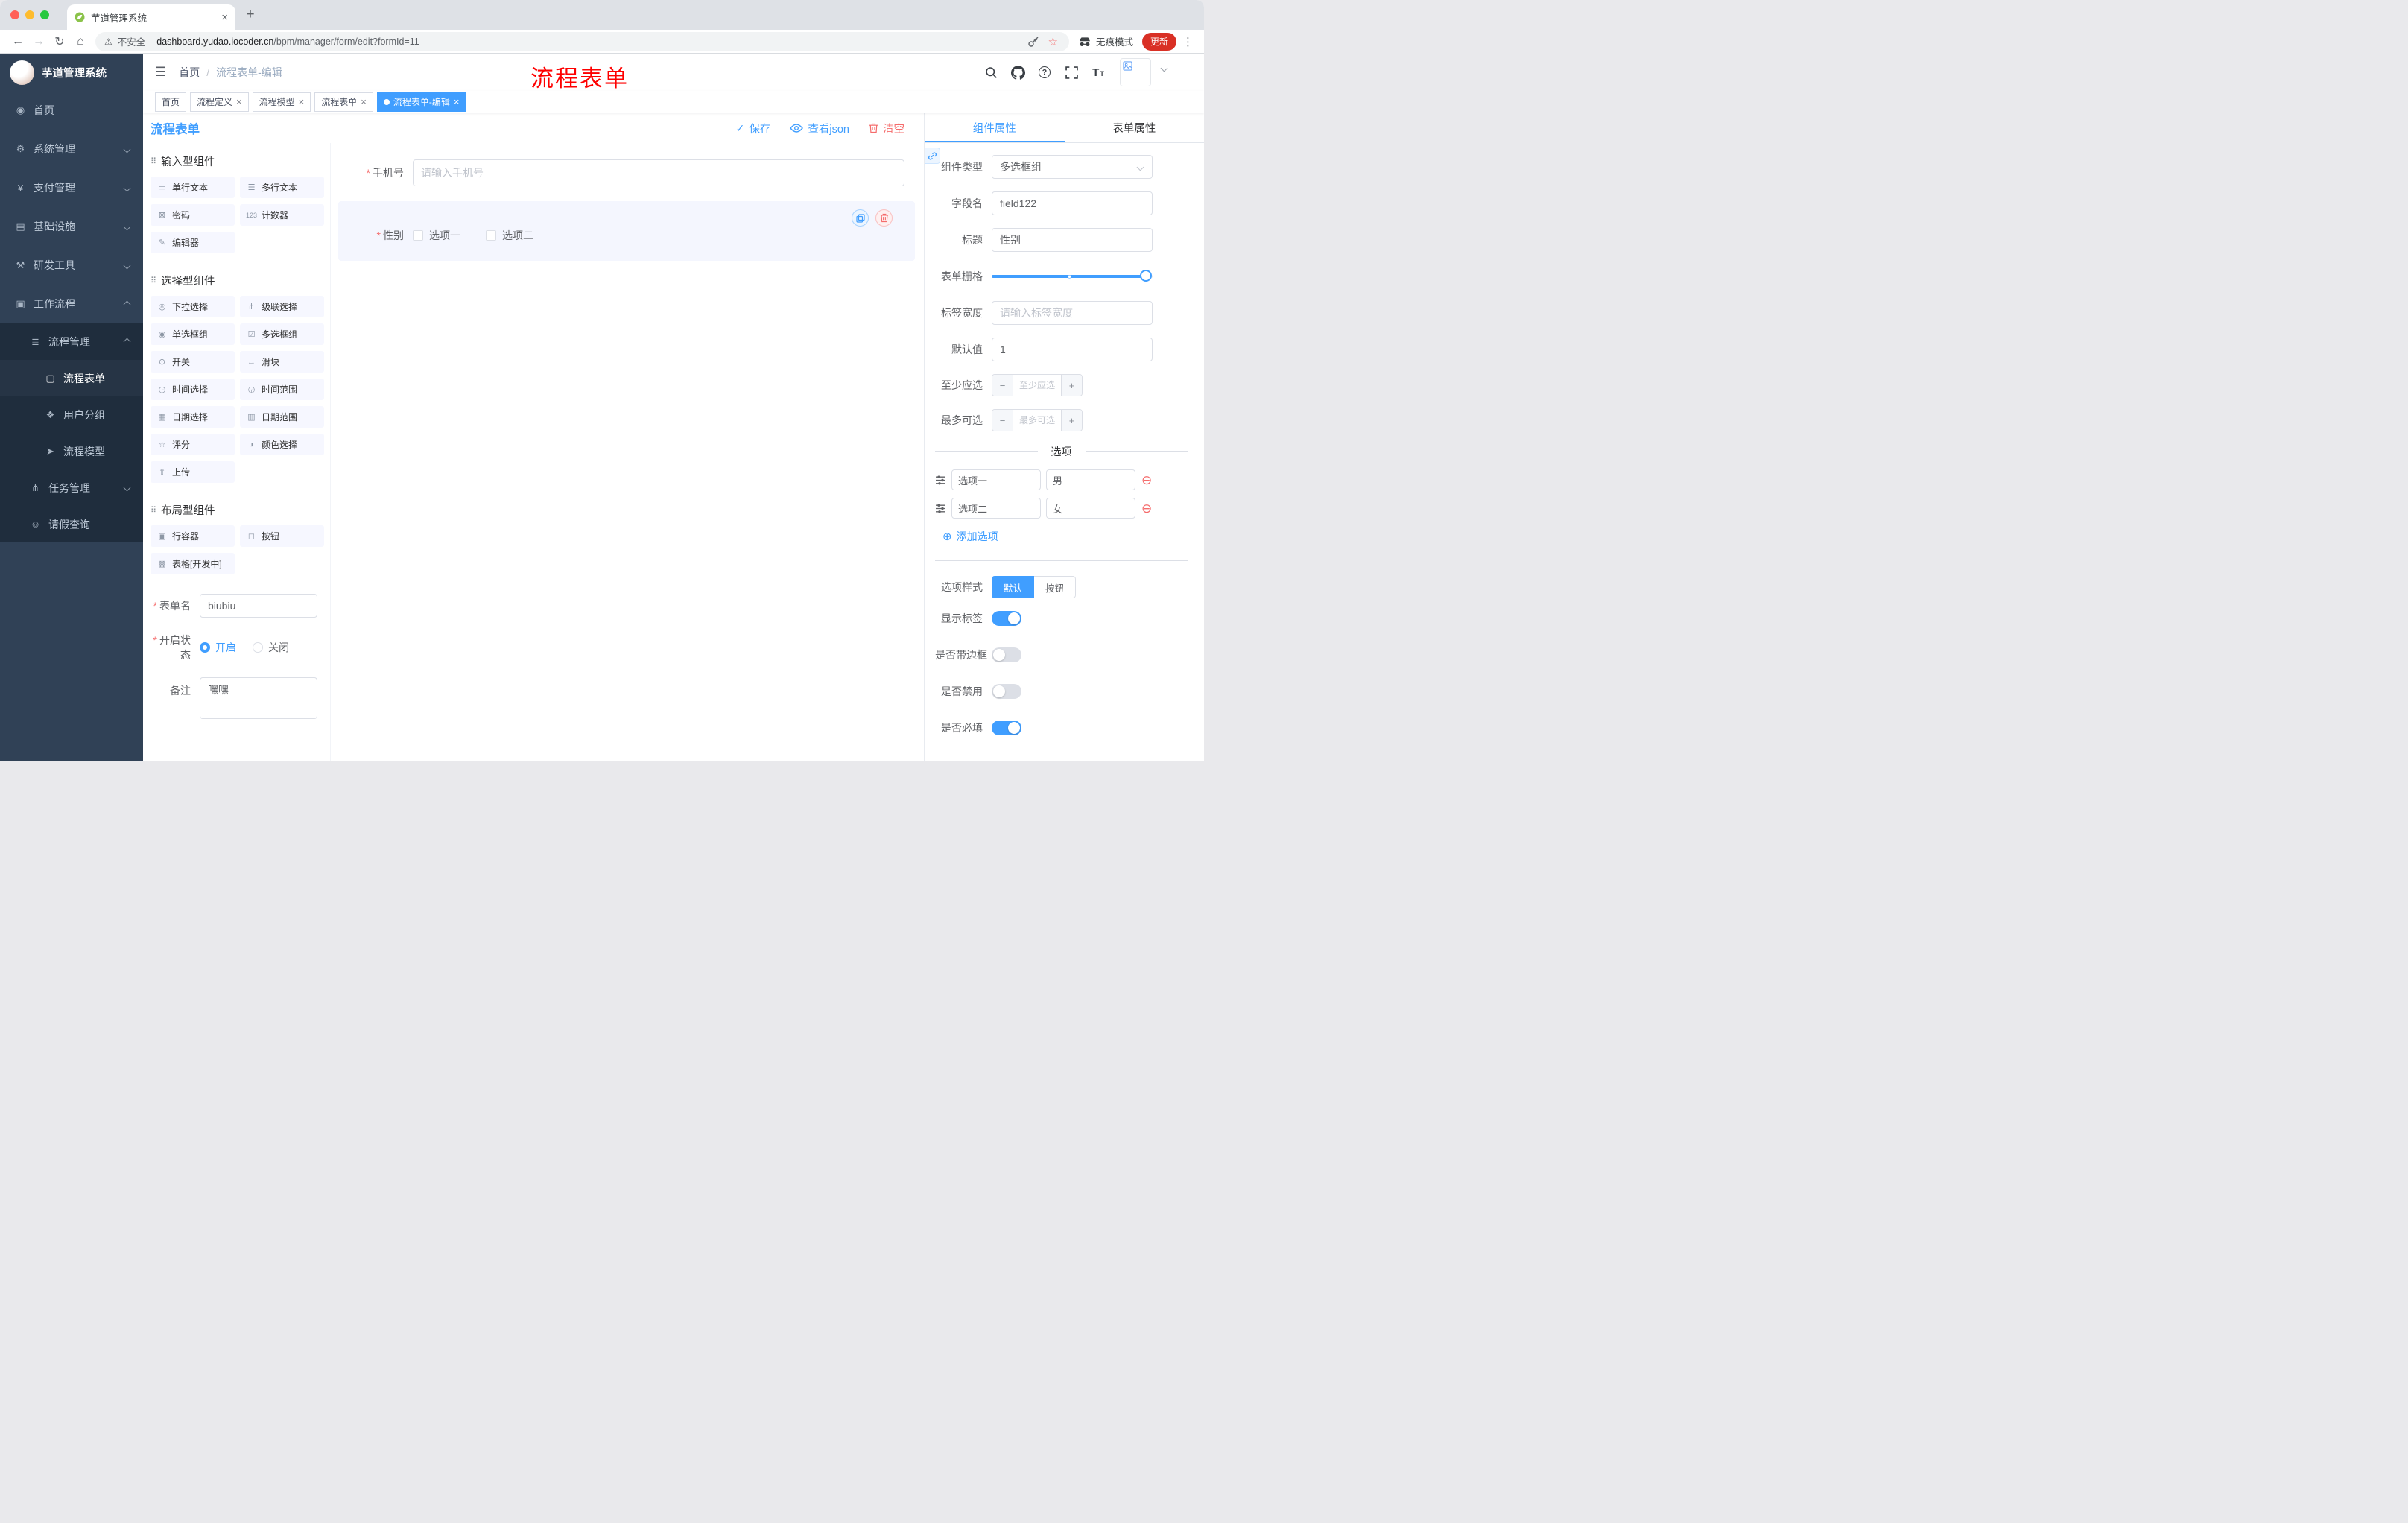  I want to click on sidebar-item-user-group: ❖ 用户分组, so click(71, 415).